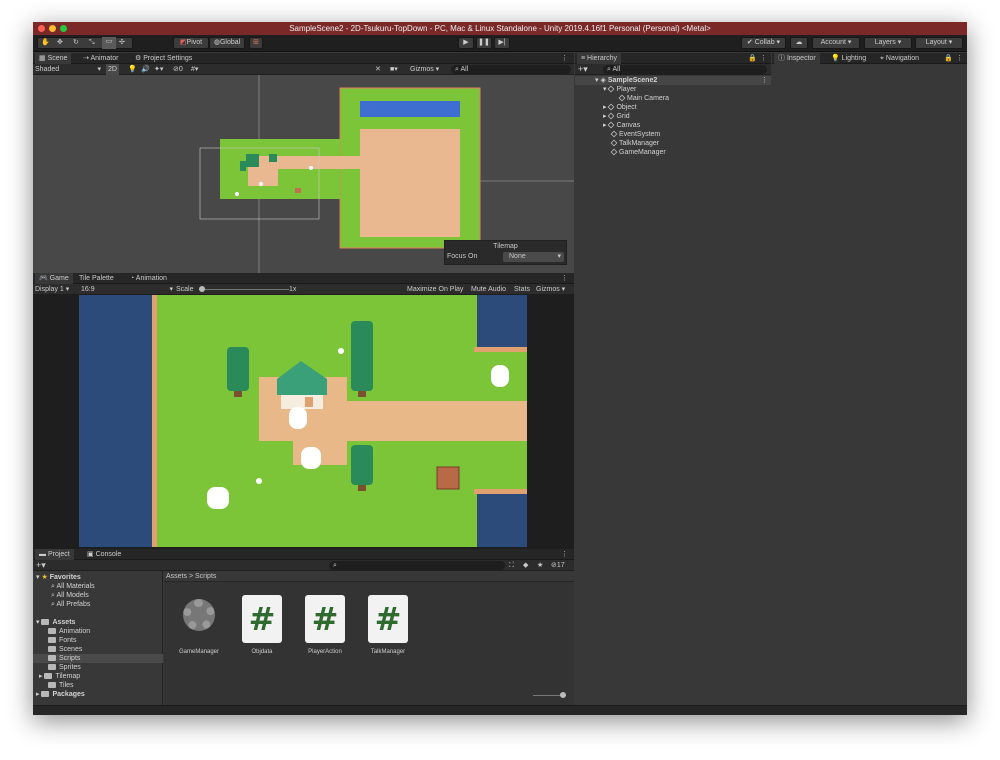 Image resolution: width=1000 pixels, height=760 pixels. I want to click on asset-objdata: # Objdata, so click(262, 625).